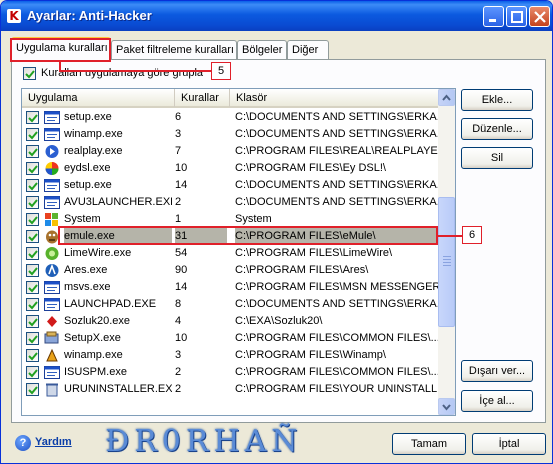 Image resolution: width=553 pixels, height=464 pixels. I want to click on close-icon, so click(540, 17).